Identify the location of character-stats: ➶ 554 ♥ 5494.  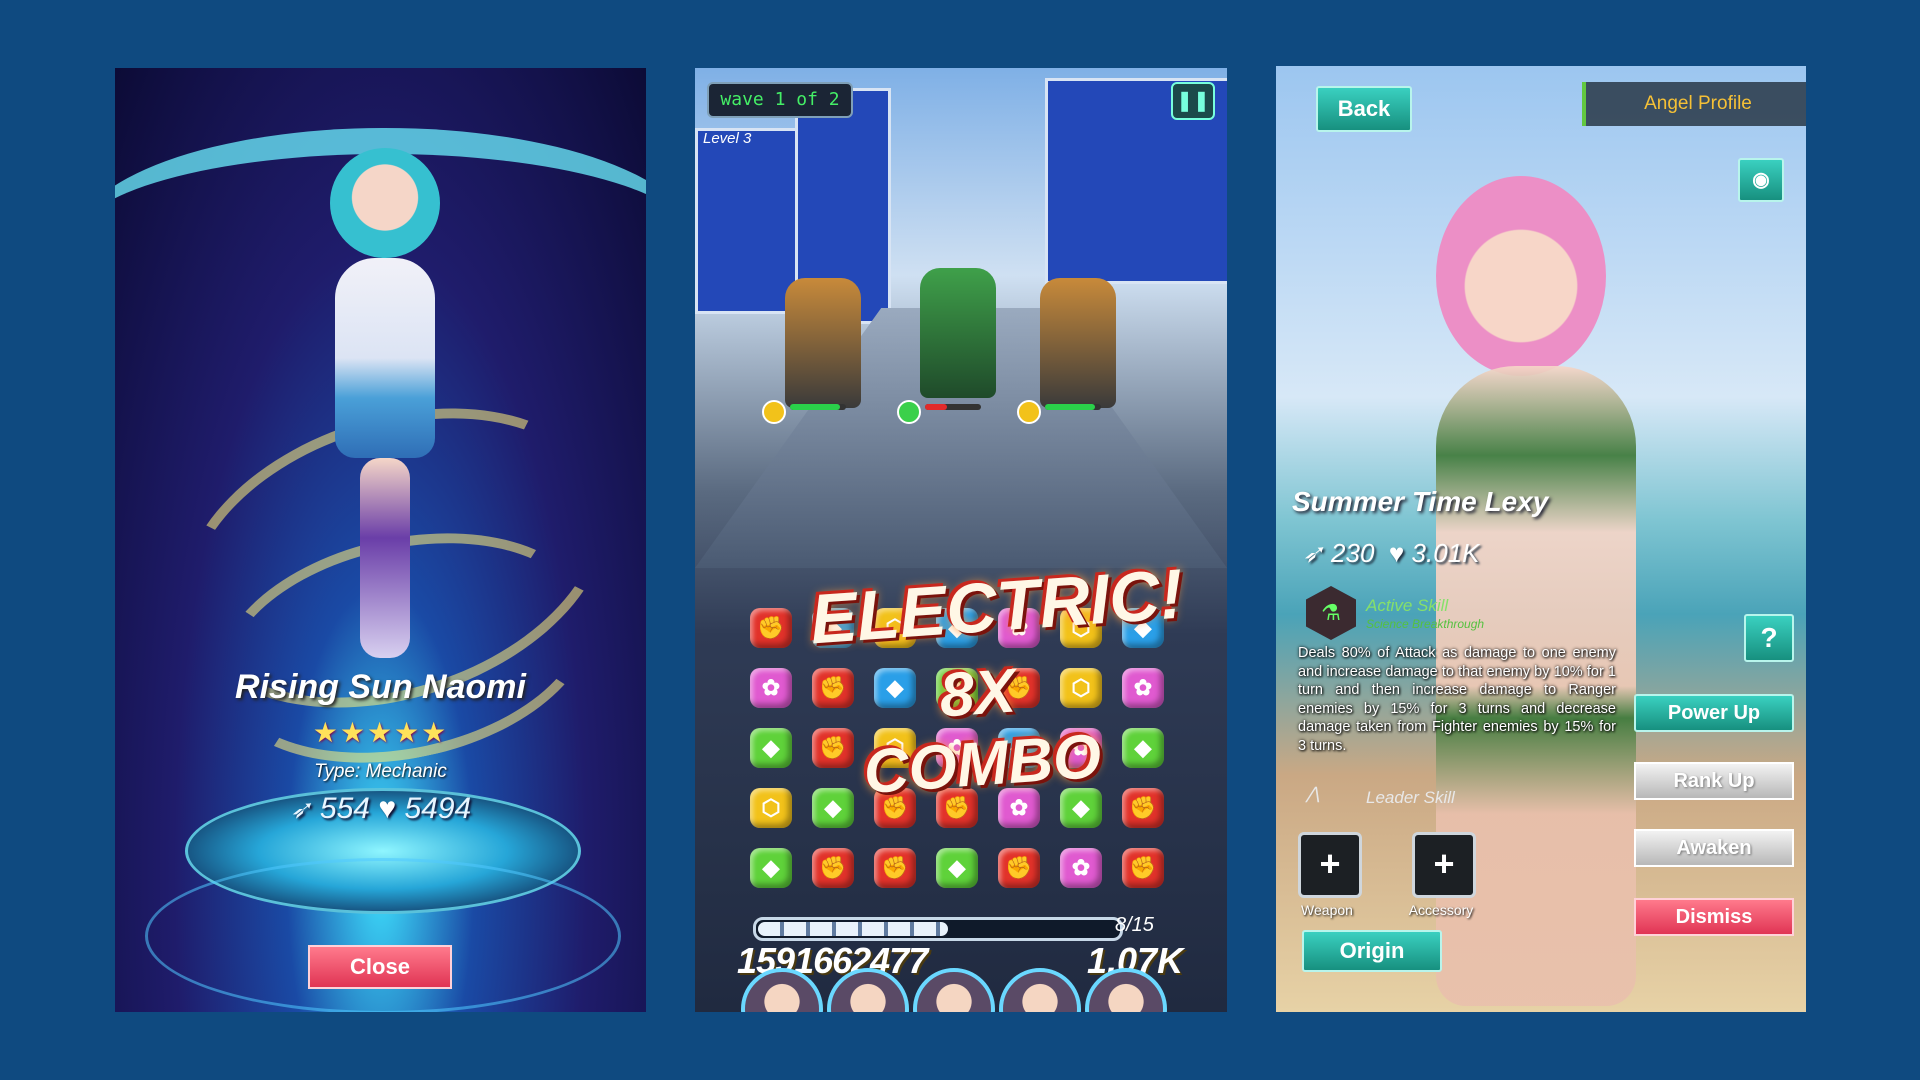
(380, 809).